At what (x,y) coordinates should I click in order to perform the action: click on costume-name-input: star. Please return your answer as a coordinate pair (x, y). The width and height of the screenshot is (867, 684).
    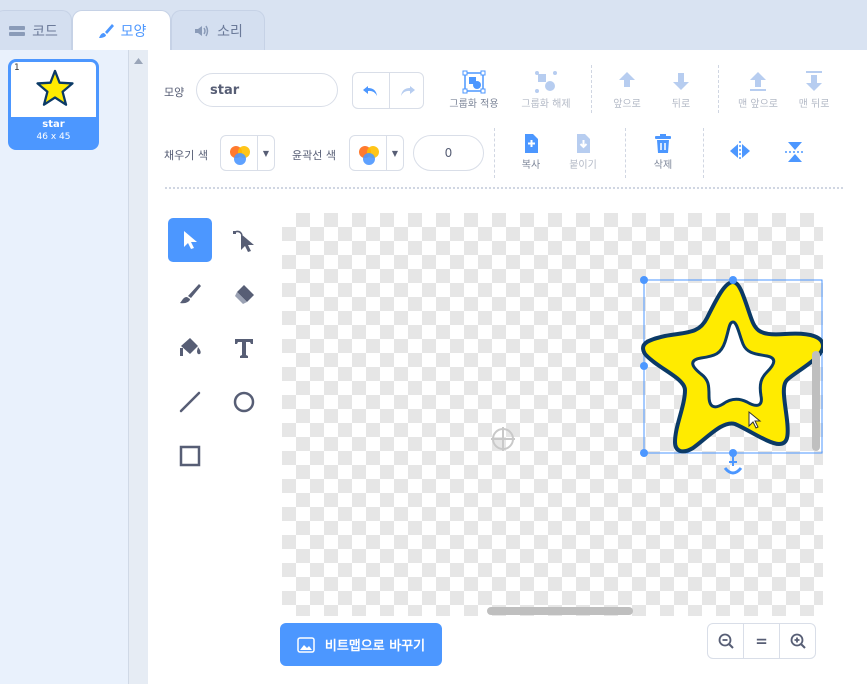
    Looking at the image, I should click on (267, 90).